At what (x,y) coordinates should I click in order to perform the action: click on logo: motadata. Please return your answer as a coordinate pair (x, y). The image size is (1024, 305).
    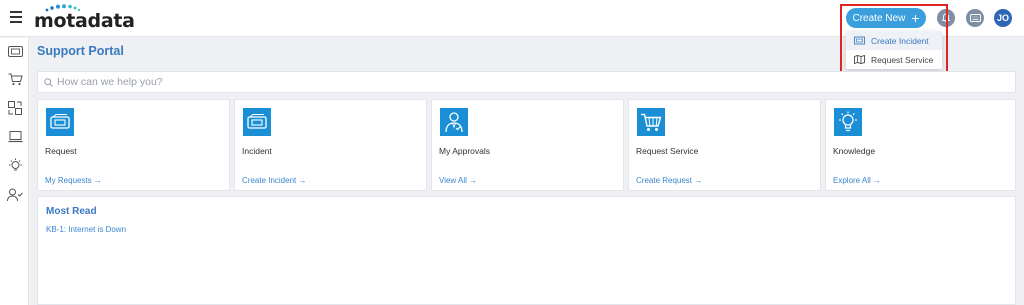
    Looking at the image, I should click on (84, 18).